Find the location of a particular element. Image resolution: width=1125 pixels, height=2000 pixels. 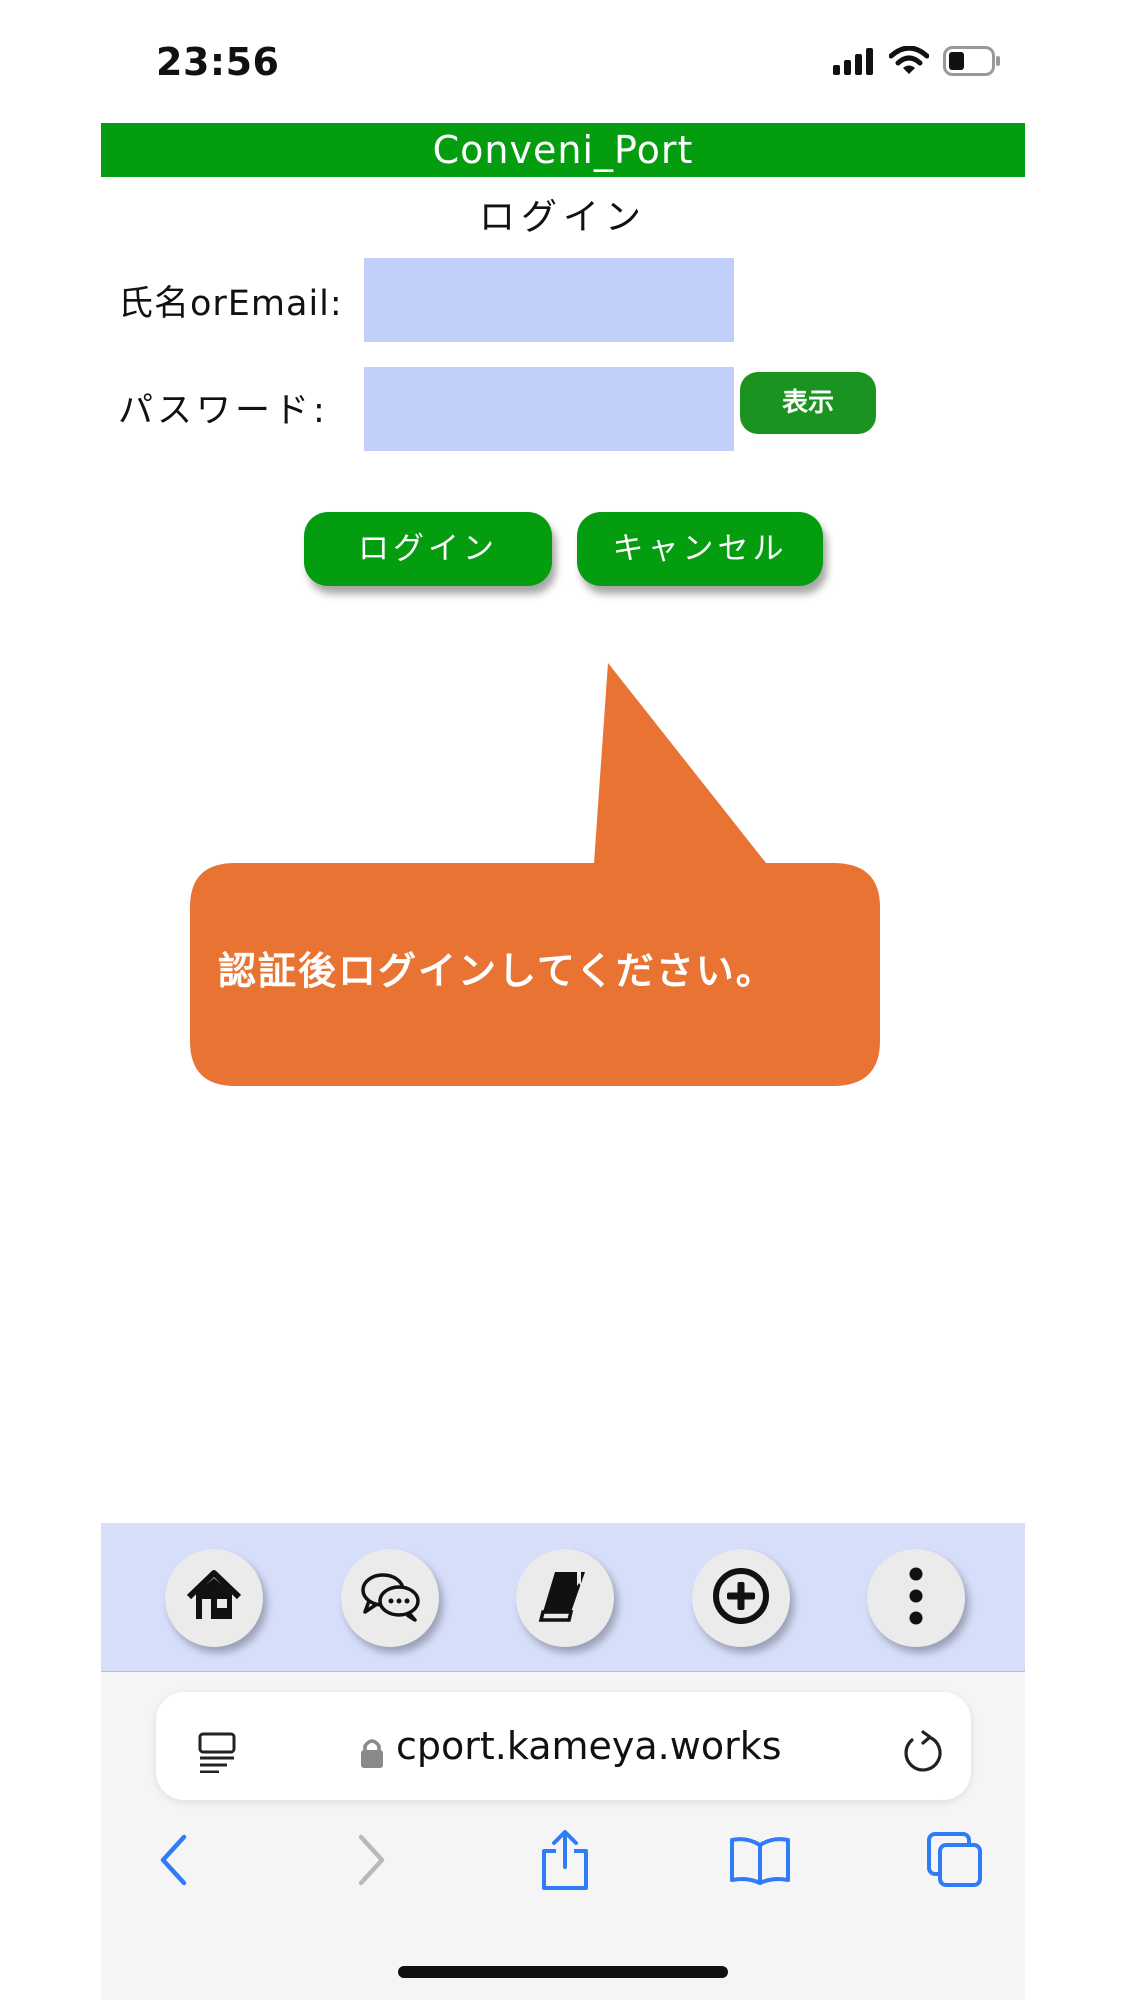

nav-book-button is located at coordinates (565, 1598).